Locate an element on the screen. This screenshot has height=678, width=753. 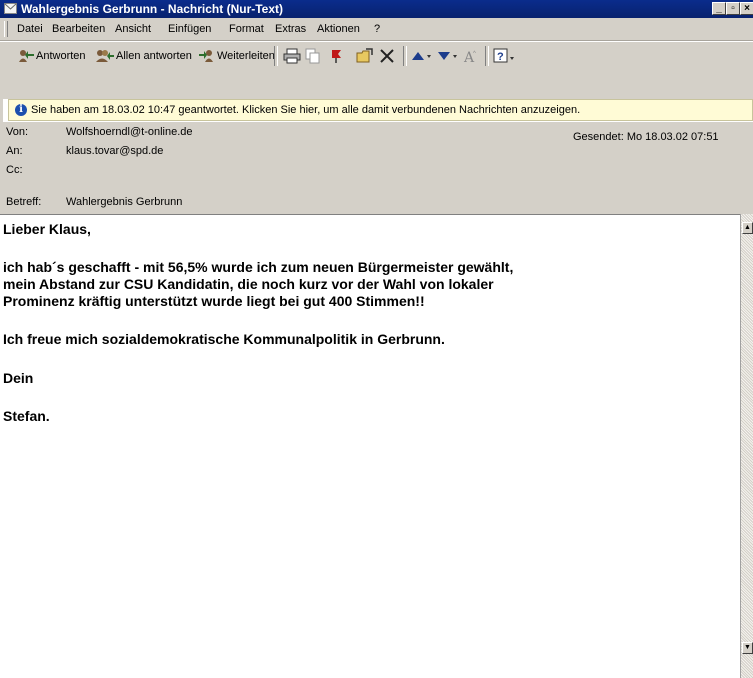
print-button is located at coordinates (292, 56).